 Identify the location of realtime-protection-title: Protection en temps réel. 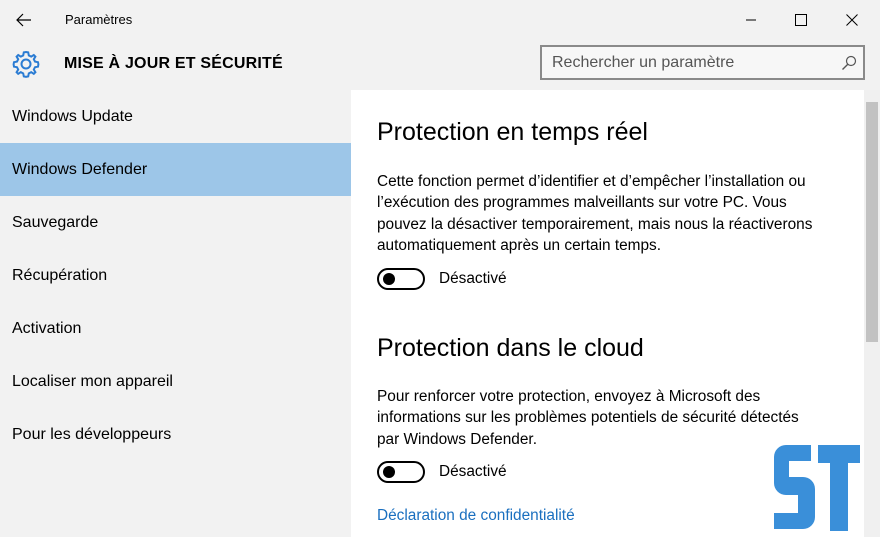
(512, 132).